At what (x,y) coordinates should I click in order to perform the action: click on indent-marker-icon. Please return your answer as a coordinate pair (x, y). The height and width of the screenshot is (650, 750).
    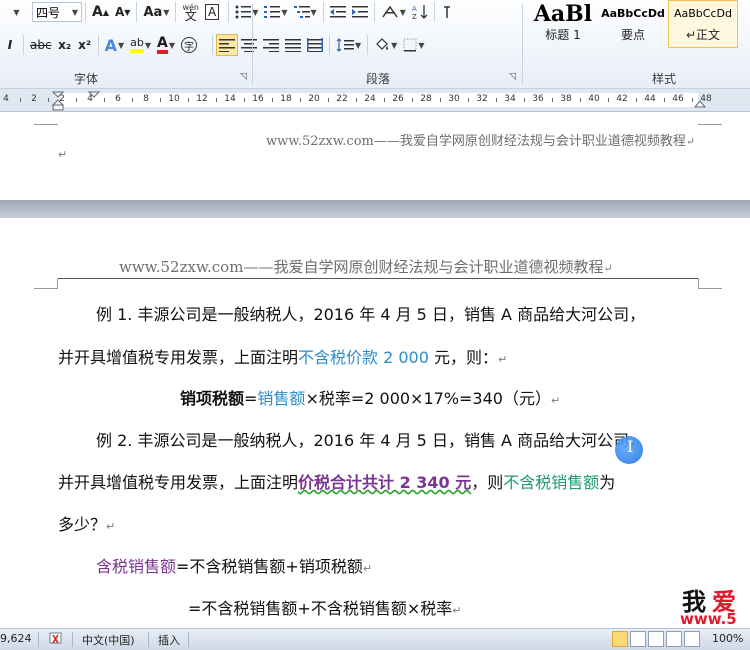
    Looking at the image, I should click on (58, 101).